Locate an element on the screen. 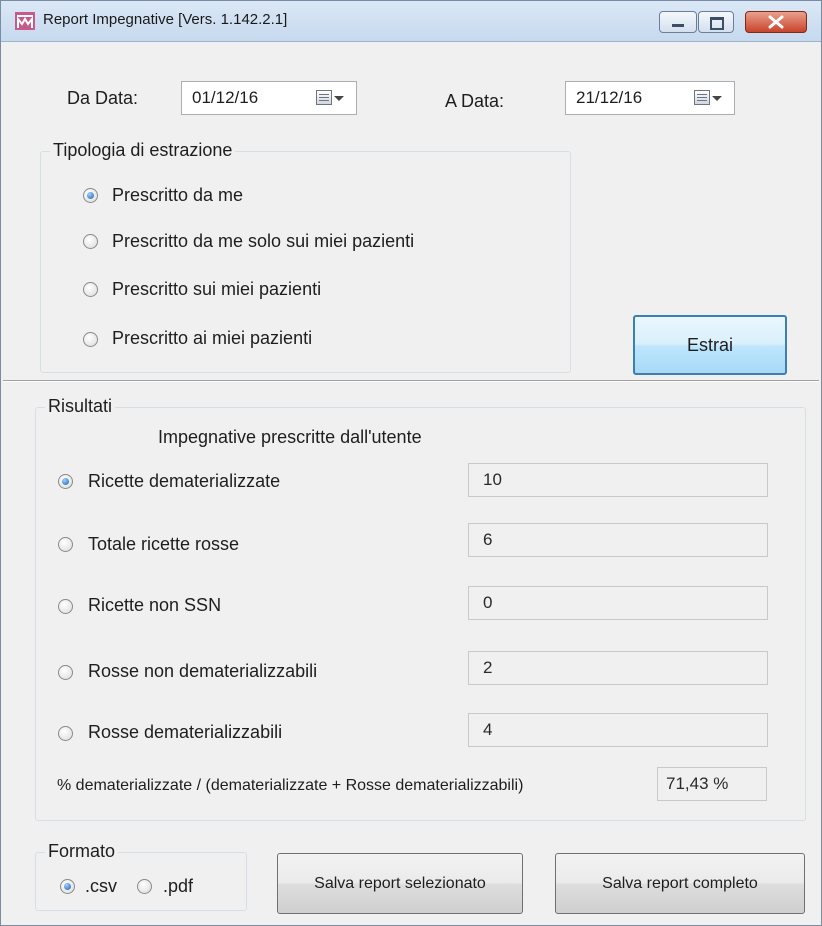  radio-label-prescritto-da-me-solo-miei-pazienti: Prescritto da me solo sui miei pazienti is located at coordinates (263, 241).